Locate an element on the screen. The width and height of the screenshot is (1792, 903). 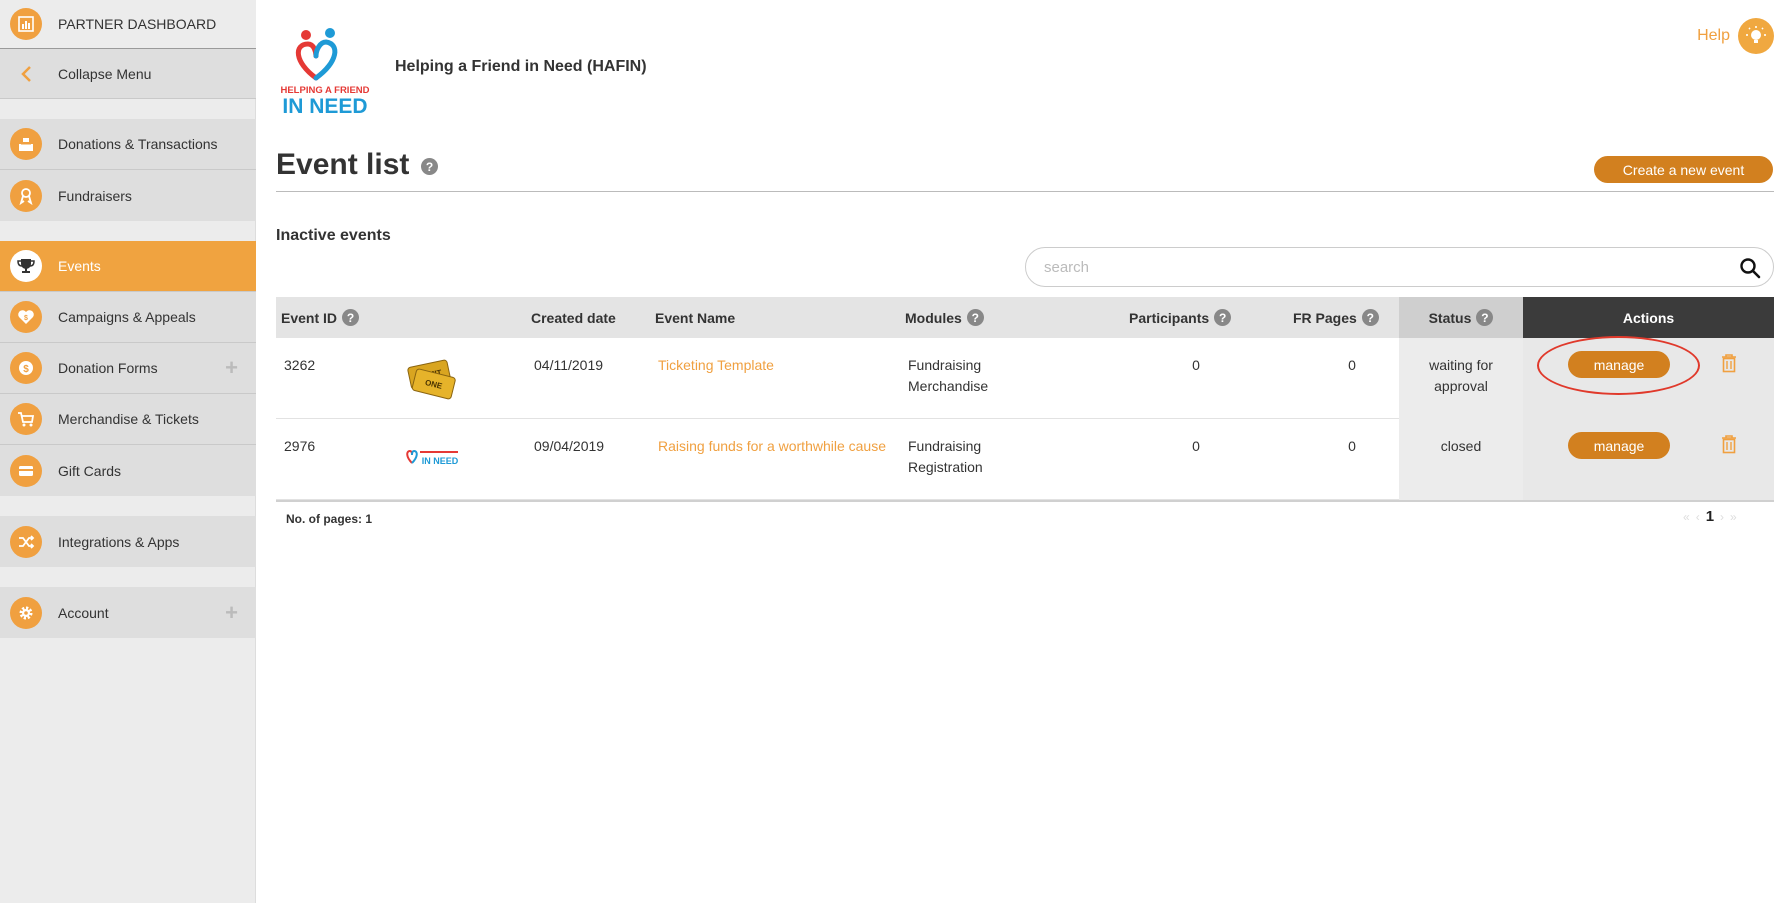
first-page-button: « is located at coordinates (1686, 517).